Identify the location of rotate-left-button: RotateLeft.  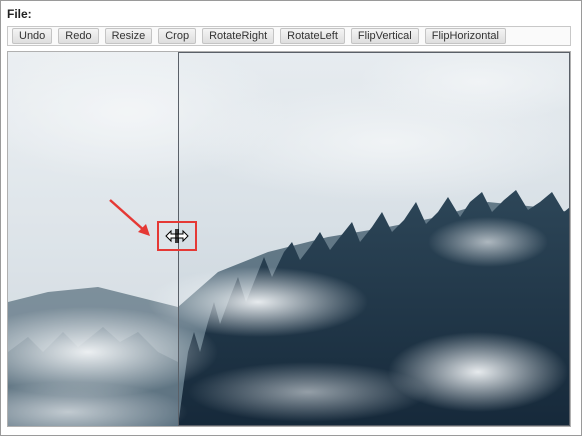
(312, 36).